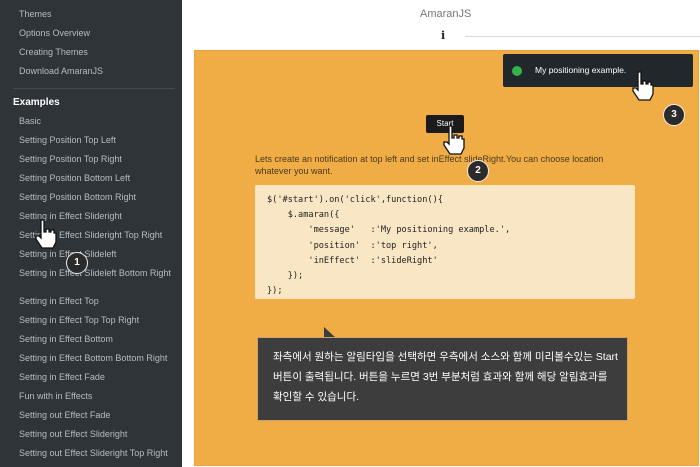 The width and height of the screenshot is (700, 467). I want to click on info-icon: i, so click(443, 35).